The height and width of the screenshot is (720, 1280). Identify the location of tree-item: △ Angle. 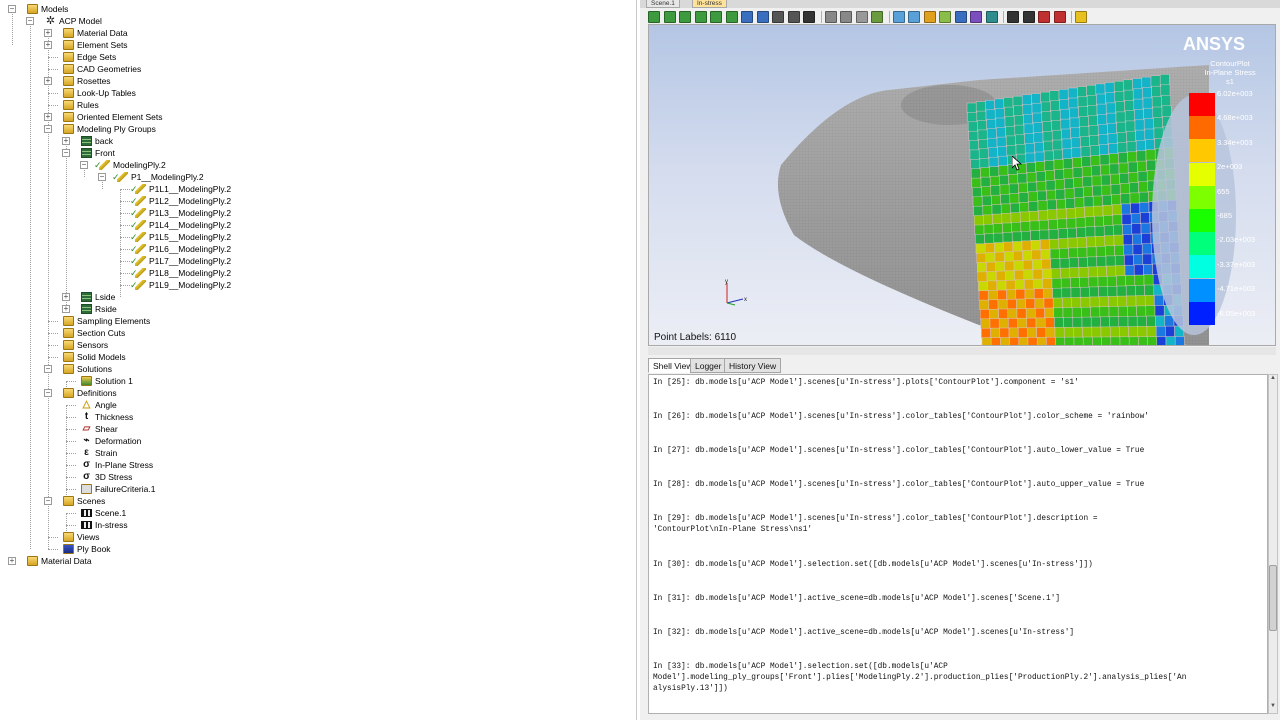
(315, 405).